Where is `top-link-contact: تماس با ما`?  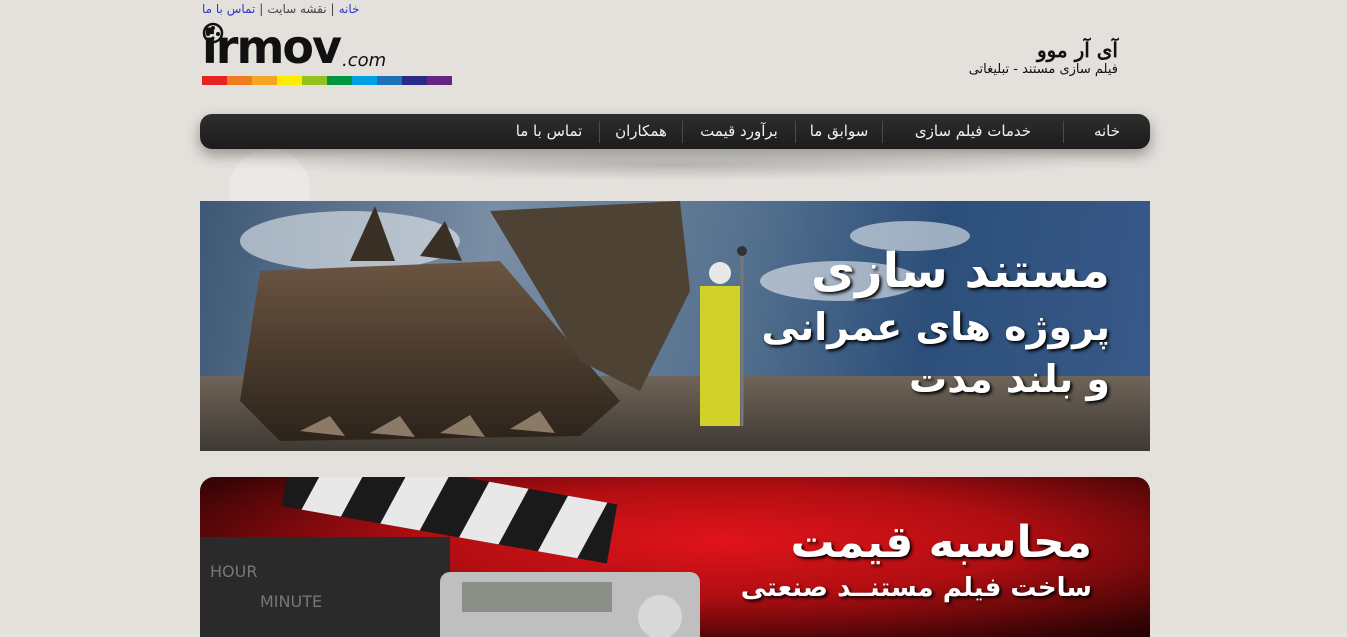 top-link-contact: تماس با ما is located at coordinates (228, 9).